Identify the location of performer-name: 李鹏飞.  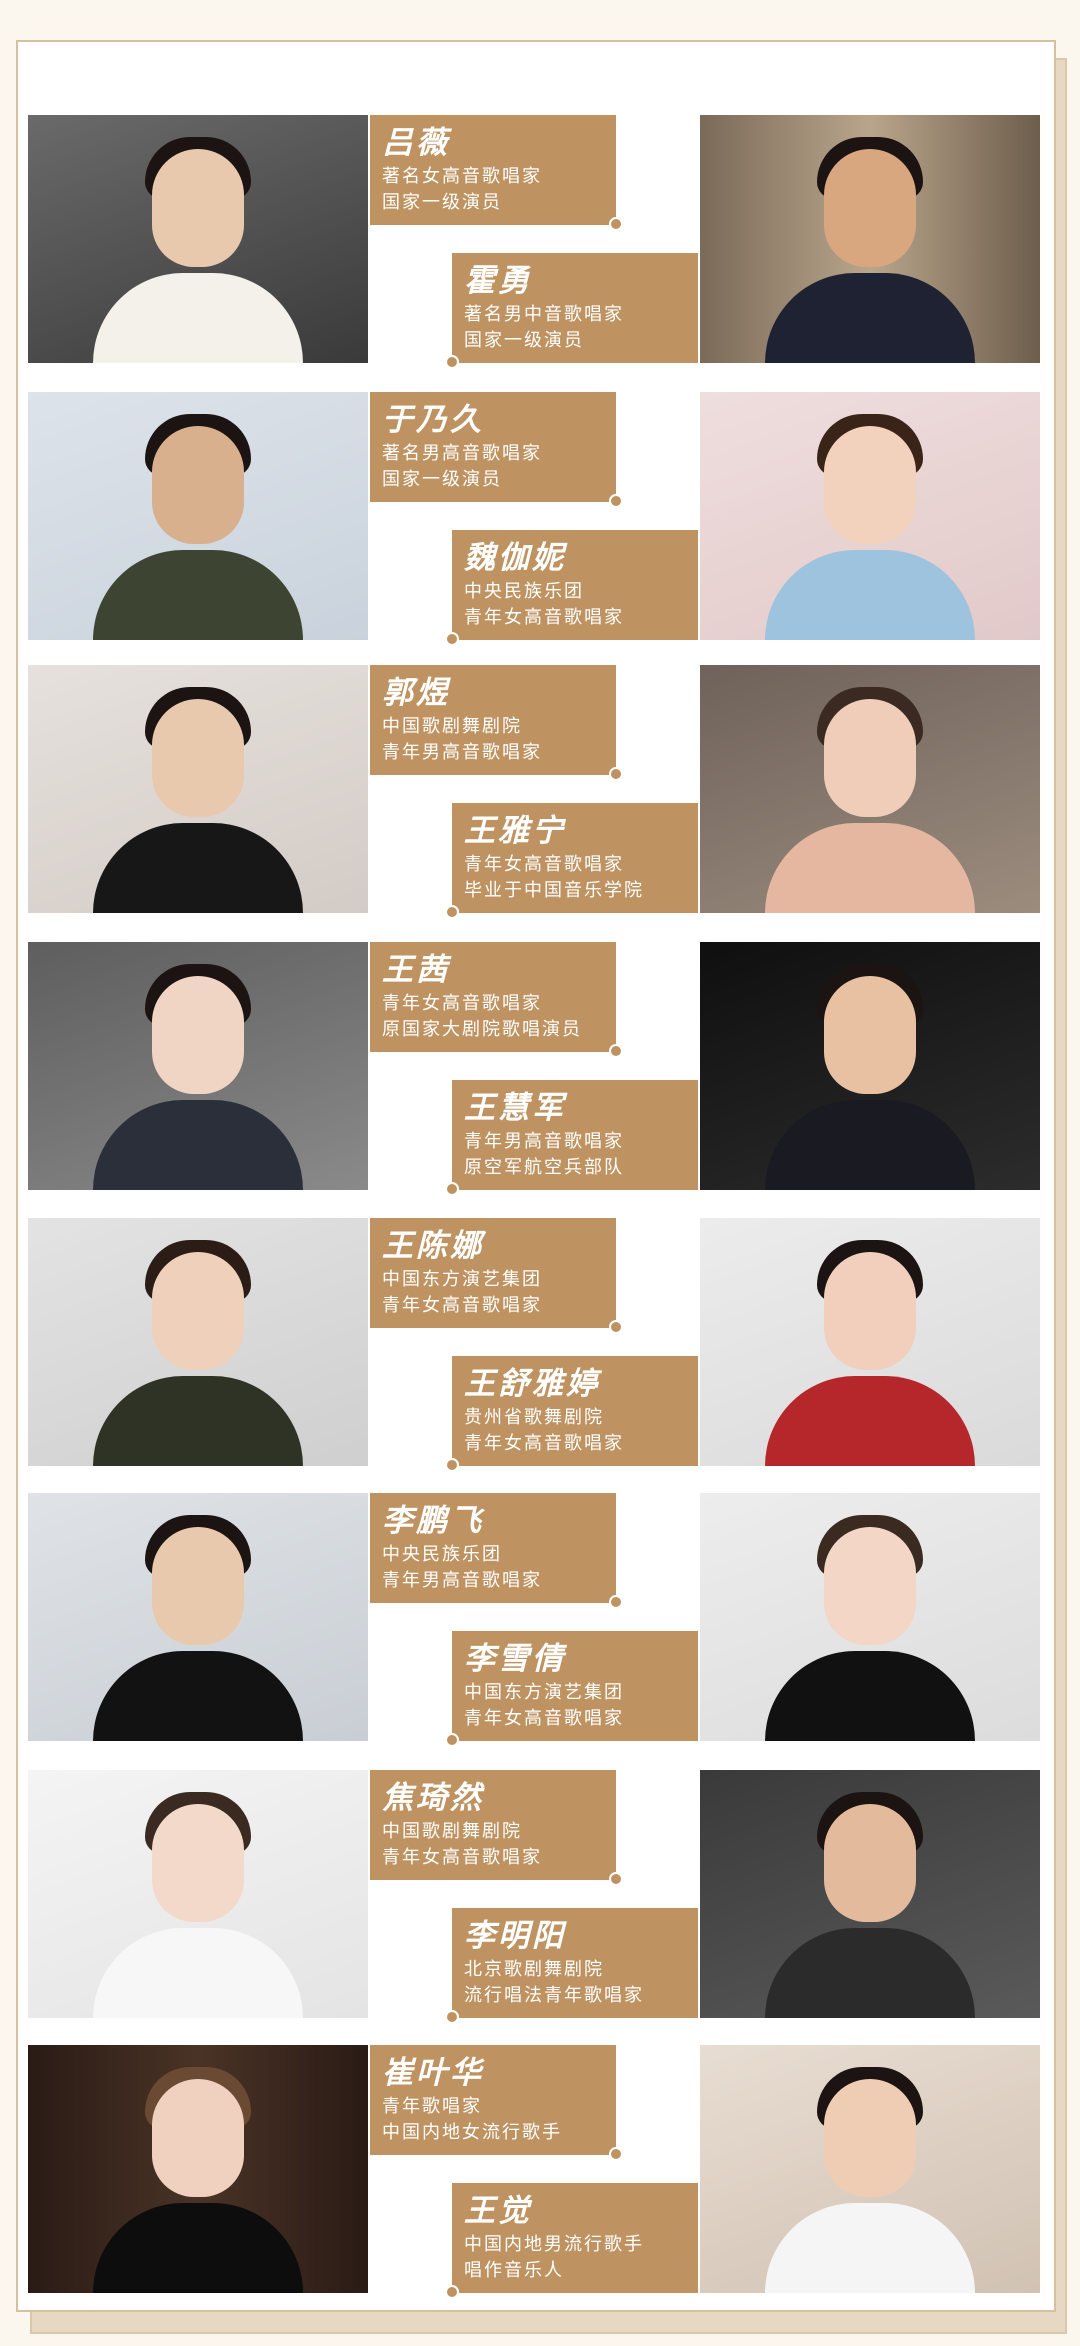
(433, 1520).